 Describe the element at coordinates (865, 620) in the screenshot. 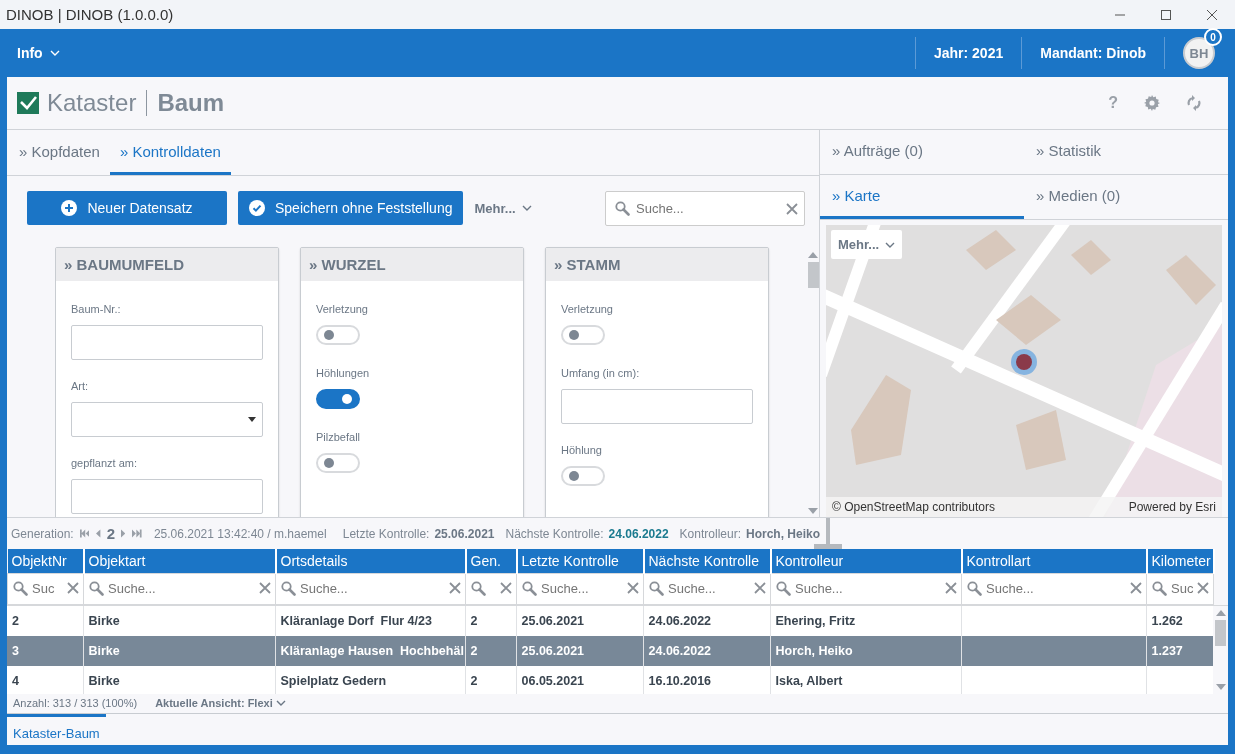

I see `table-cell: Ehering, Fritz` at that location.